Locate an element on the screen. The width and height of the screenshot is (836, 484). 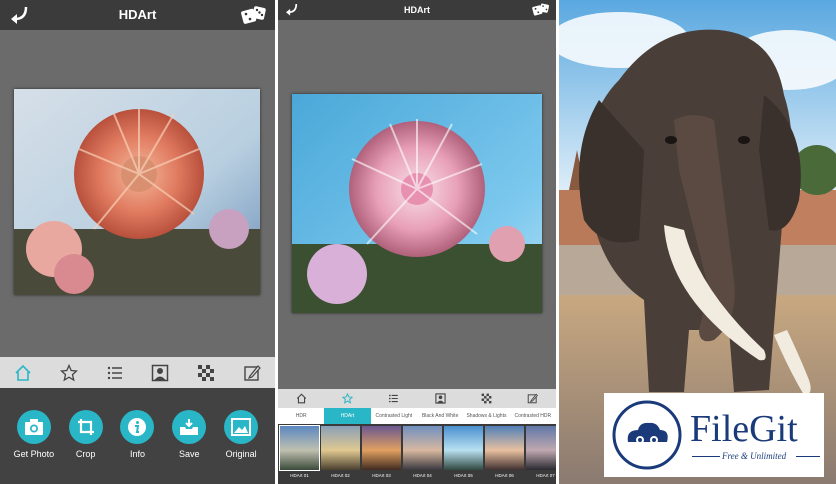
filter-thumbnail: HDArt 03 is located at coordinates (381, 454).